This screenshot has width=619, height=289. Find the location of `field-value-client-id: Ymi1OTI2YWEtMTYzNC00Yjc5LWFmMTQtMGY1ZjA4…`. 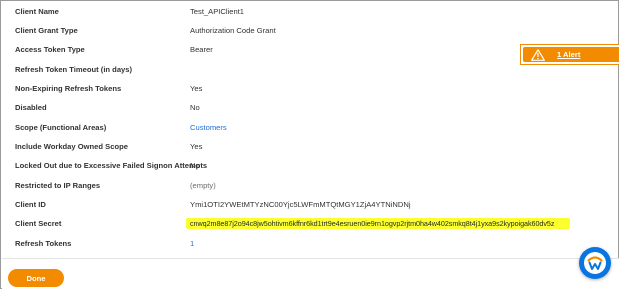

field-value-client-id: Ymi1OTI2YWEtMTYzNC00Yjc5LWFmMTQtMGY1ZjA4… is located at coordinates (300, 204).